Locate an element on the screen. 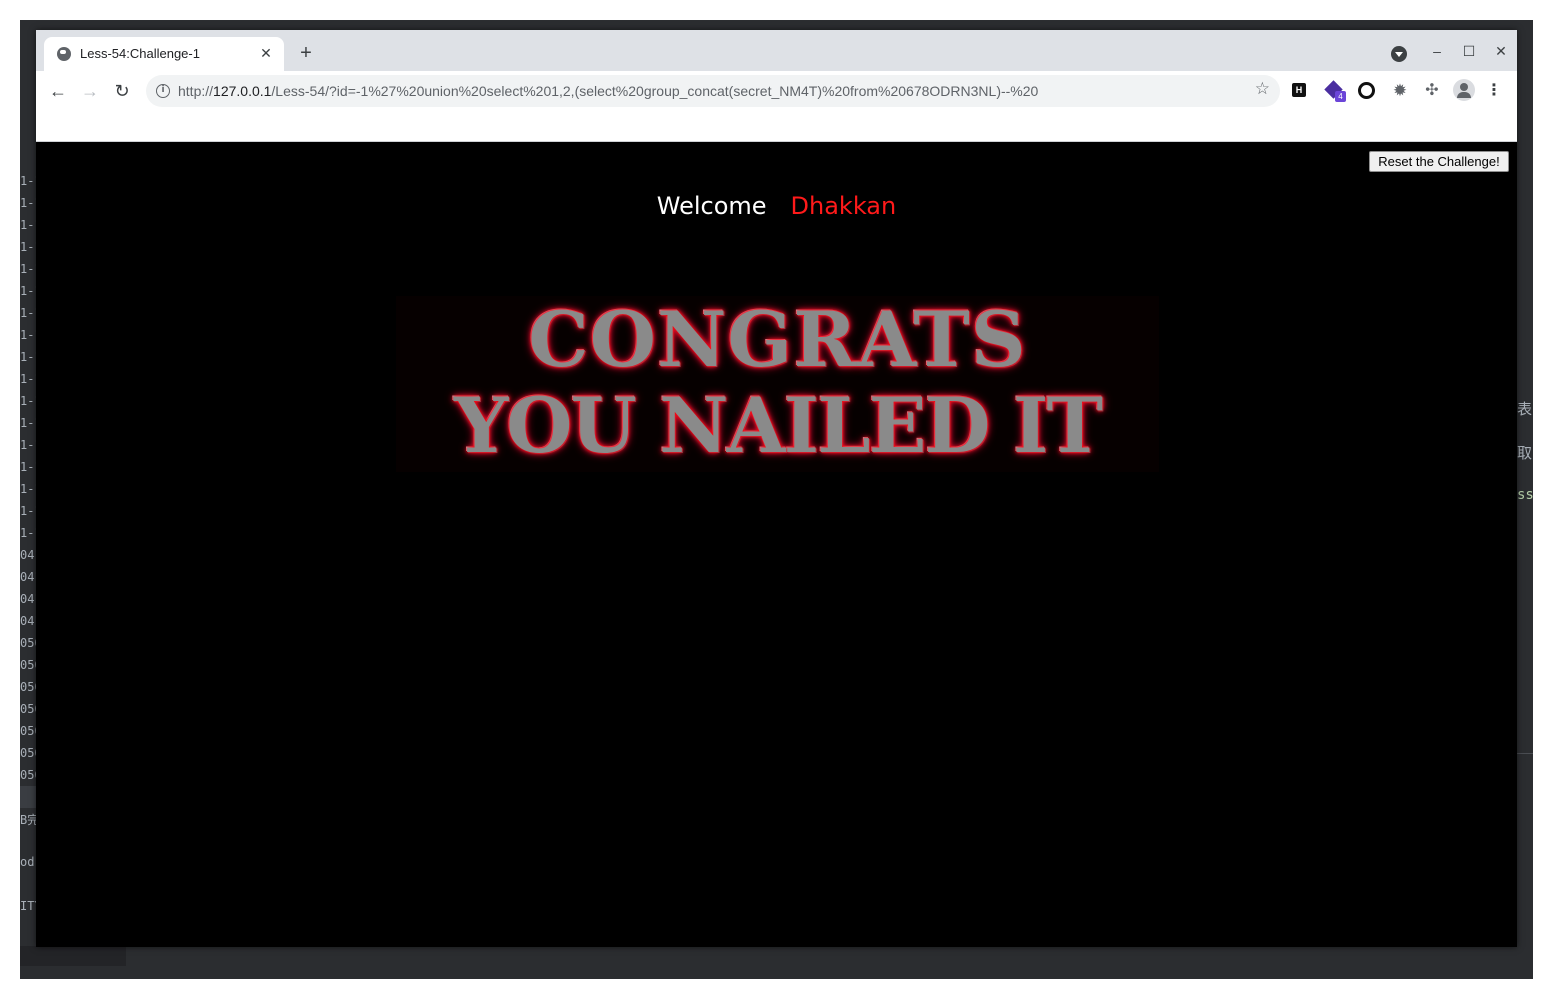 The width and height of the screenshot is (1553, 999). tab-title: Less-54:Challenge-1 is located at coordinates (140, 53).